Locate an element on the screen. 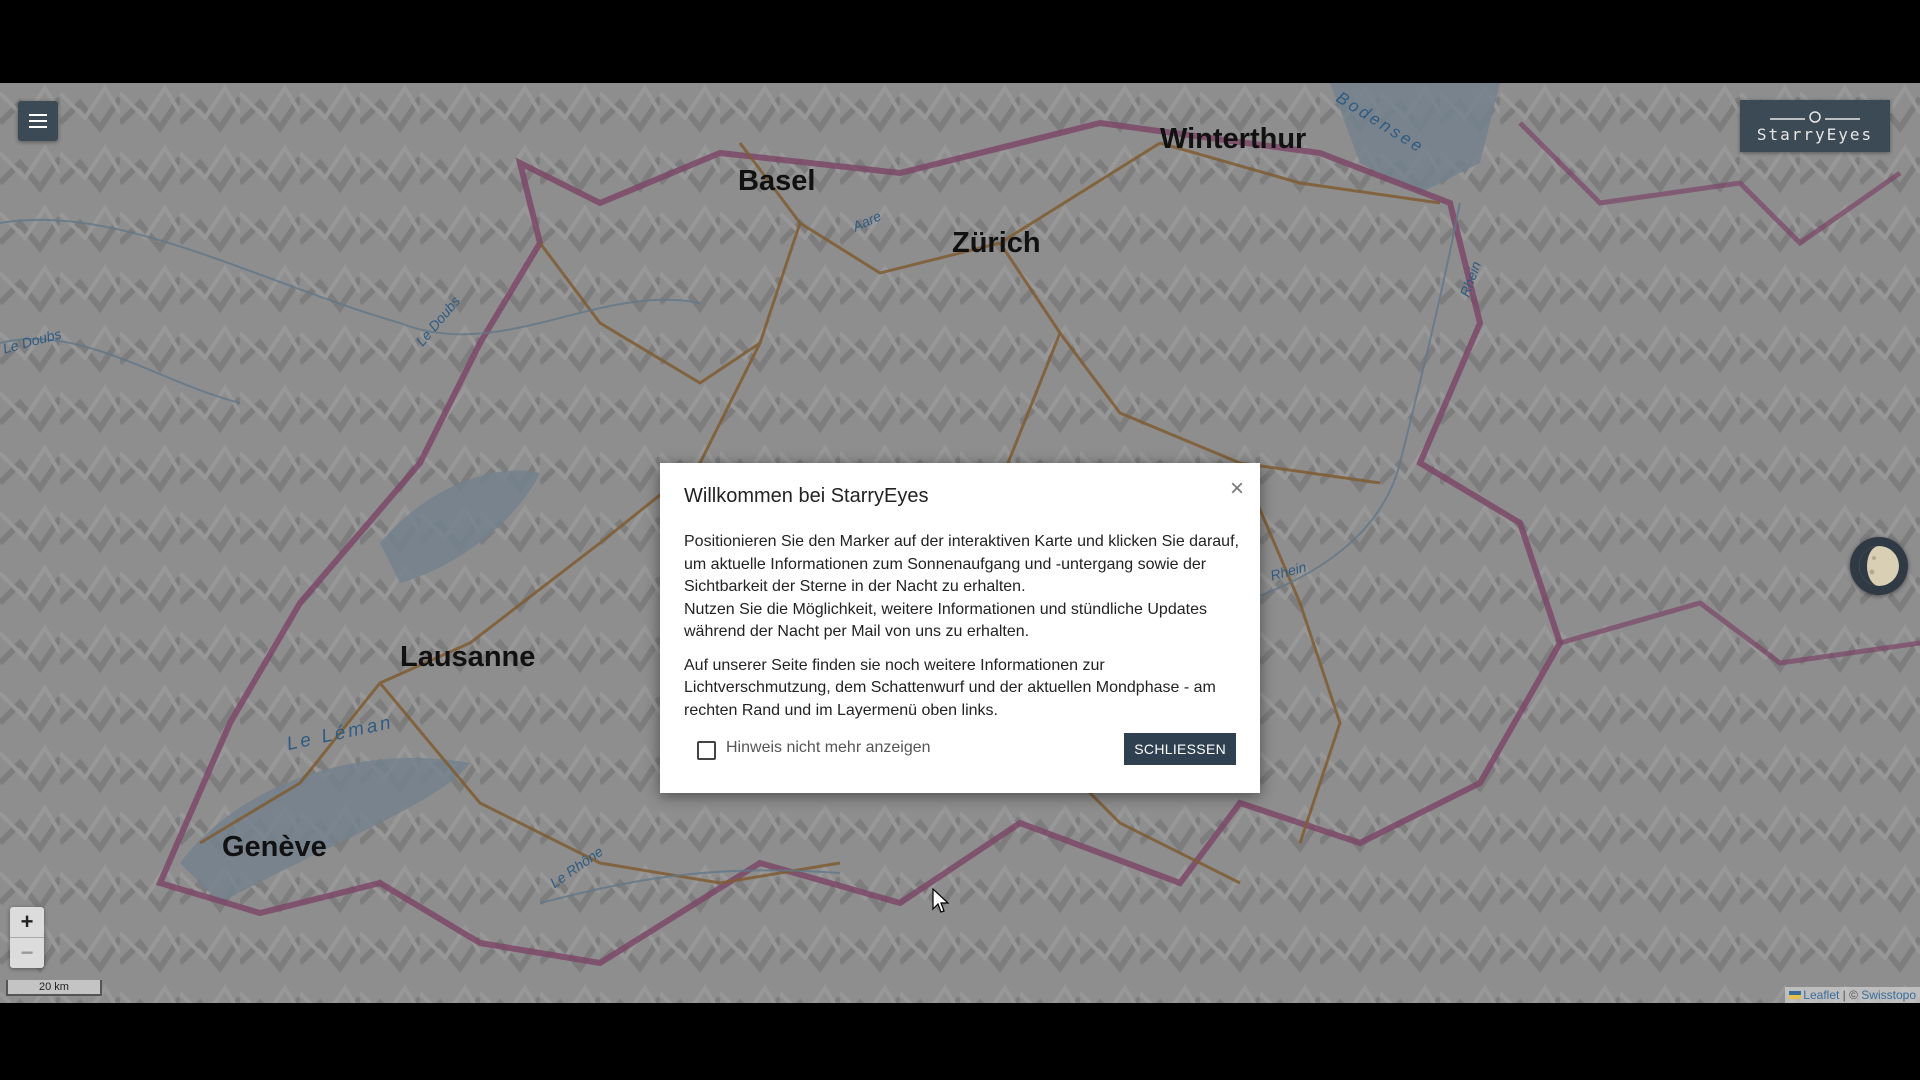 The image size is (1920, 1080). scale-bar: 20 km is located at coordinates (54, 988).